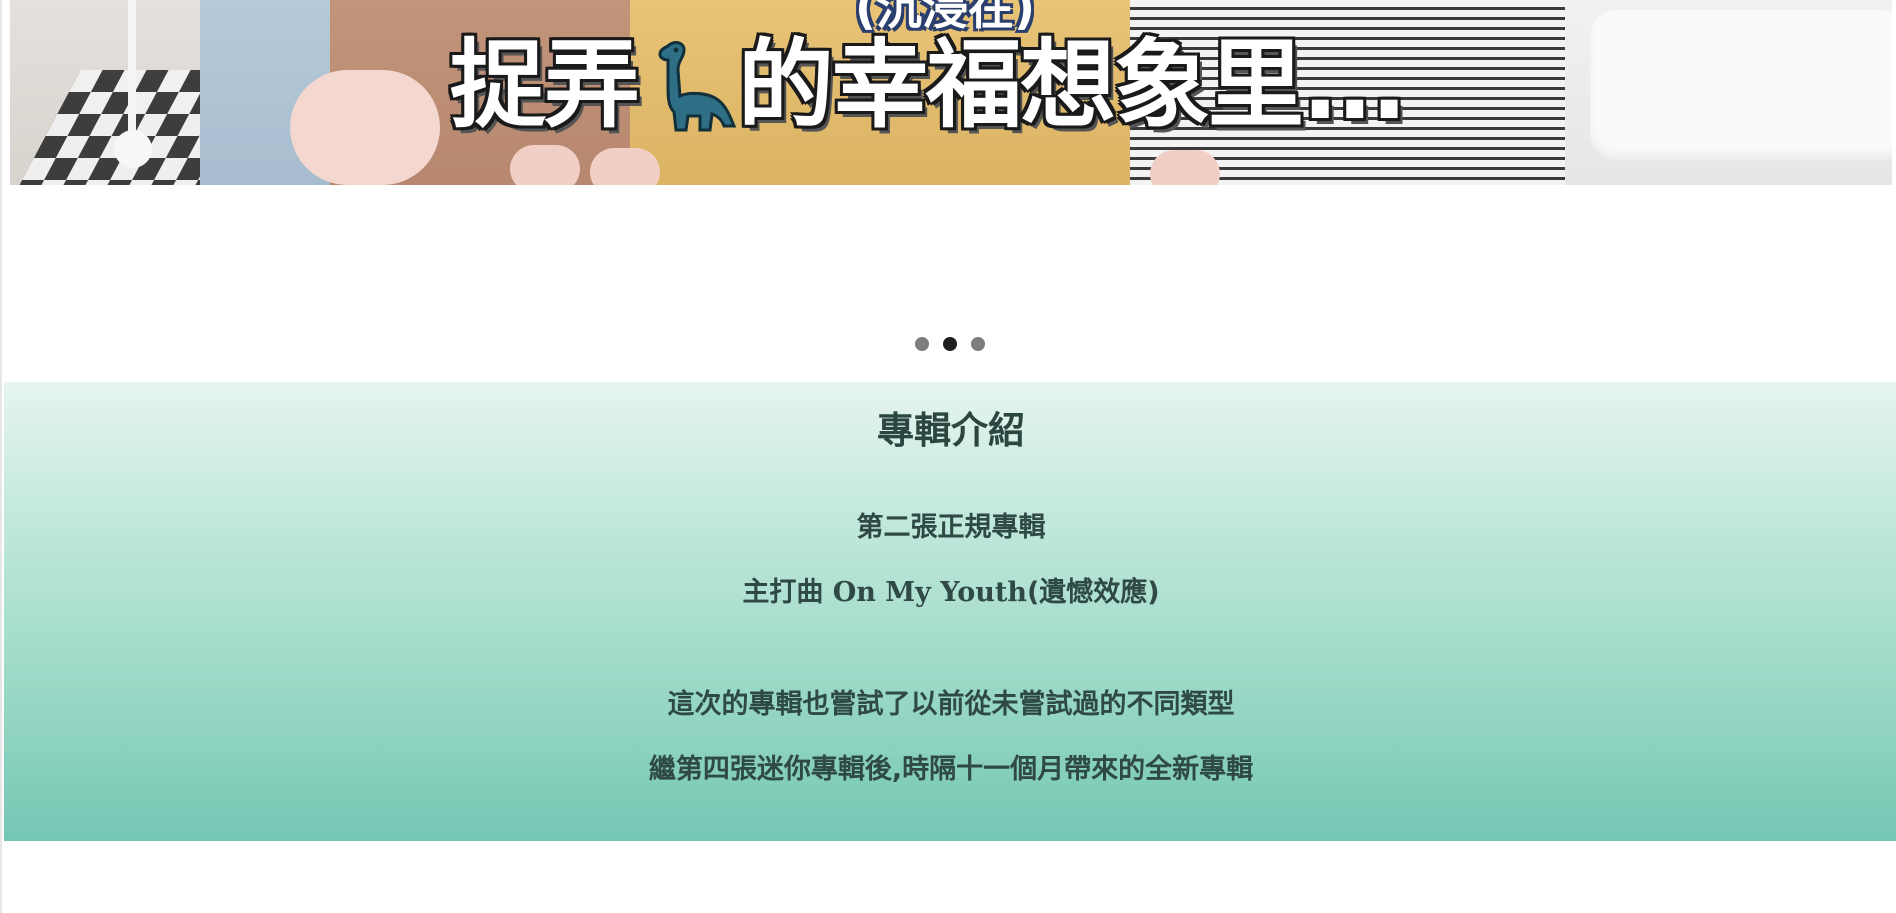 The height and width of the screenshot is (913, 1896). Describe the element at coordinates (951, 769) in the screenshot. I see `album-description-line: 繼第四張迷你專輯後,時隔十一個月帶來的全新專輯` at that location.